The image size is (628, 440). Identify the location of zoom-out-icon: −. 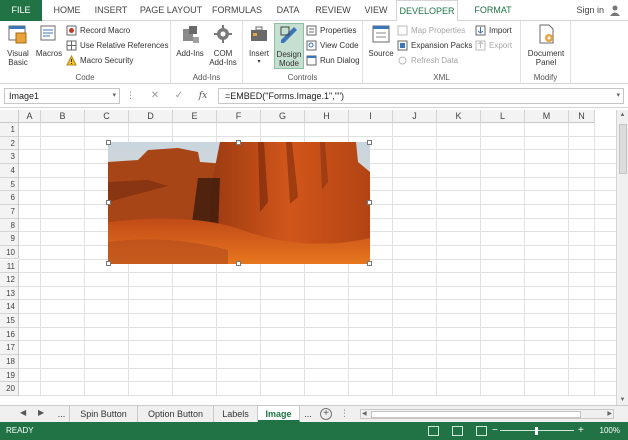
(495, 431).